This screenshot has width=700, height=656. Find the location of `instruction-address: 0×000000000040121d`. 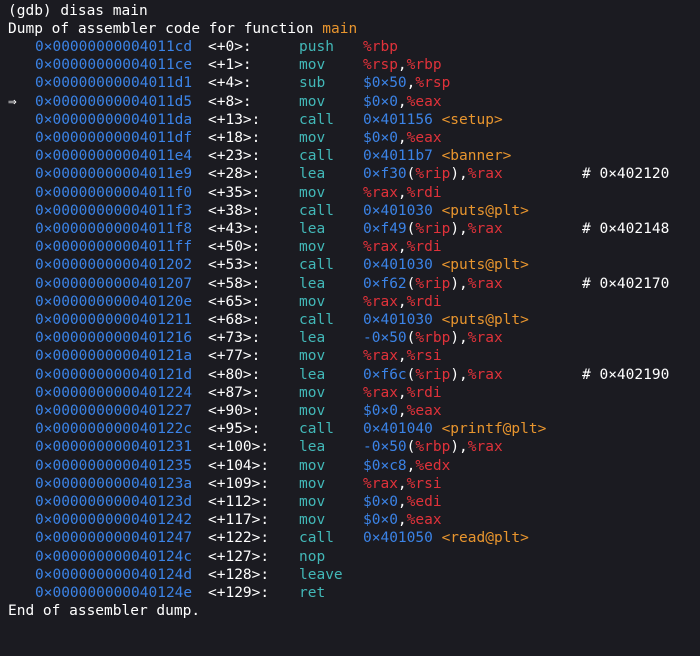

instruction-address: 0×000000000040121d is located at coordinates (114, 374).